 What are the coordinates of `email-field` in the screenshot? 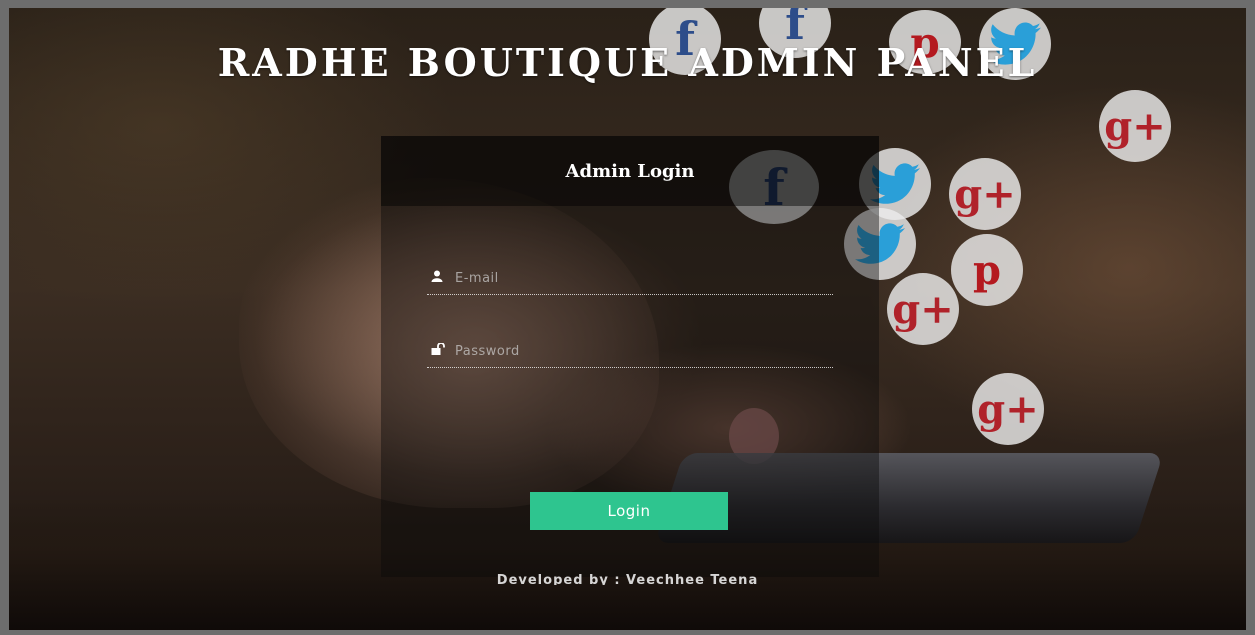 It's located at (630, 278).